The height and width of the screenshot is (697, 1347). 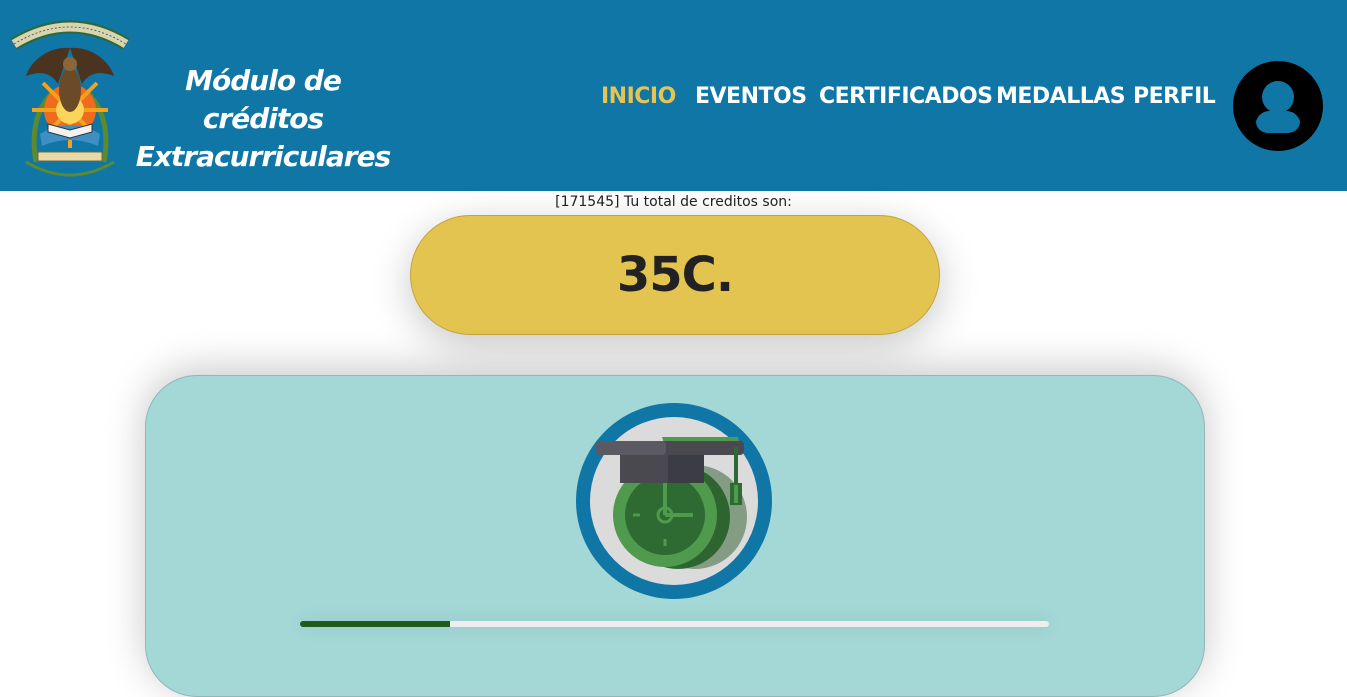 I want to click on badge-container, so click(x=674, y=501).